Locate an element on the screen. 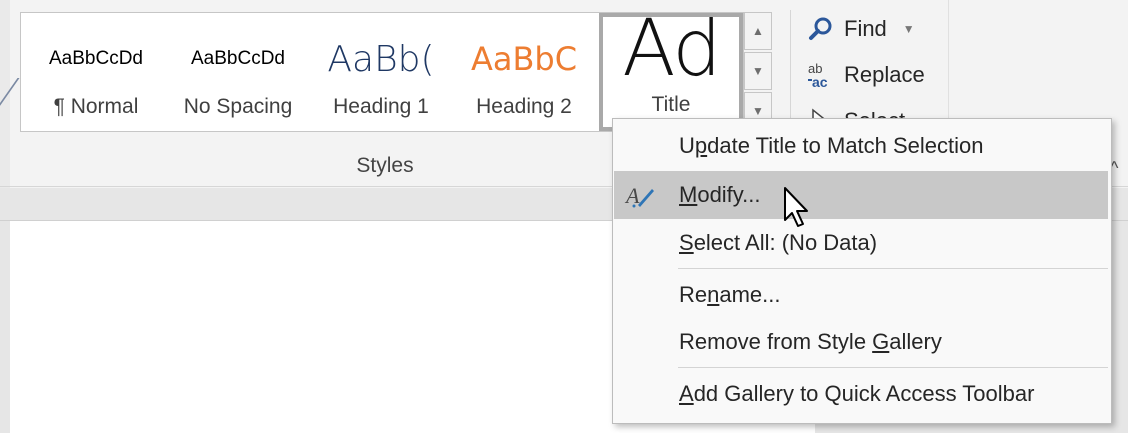 The width and height of the screenshot is (1128, 433). menu-text: date Title to Match Selection is located at coordinates (845, 145).